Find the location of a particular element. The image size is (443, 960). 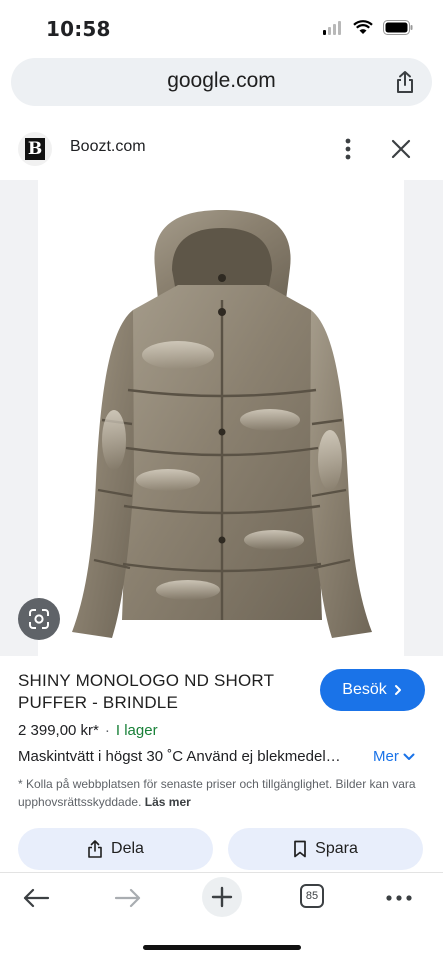

arrow-right-icon is located at coordinates (127, 898).